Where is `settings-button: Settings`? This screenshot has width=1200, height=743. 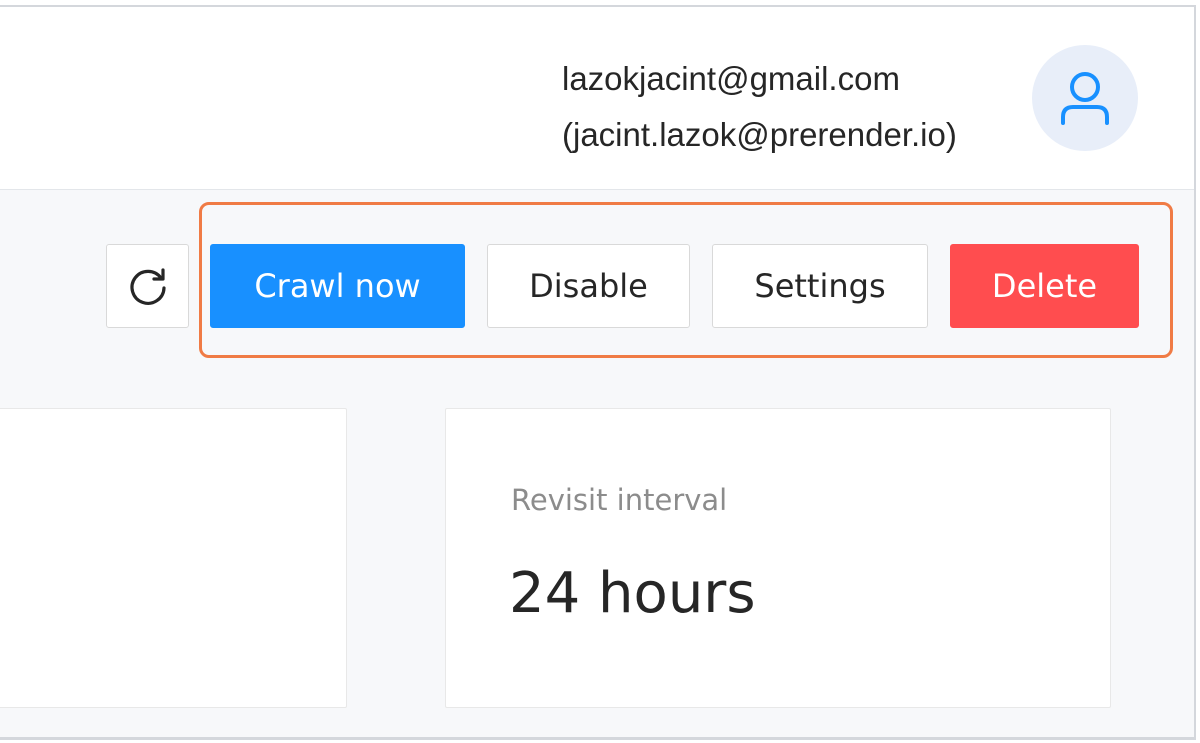
settings-button: Settings is located at coordinates (820, 286).